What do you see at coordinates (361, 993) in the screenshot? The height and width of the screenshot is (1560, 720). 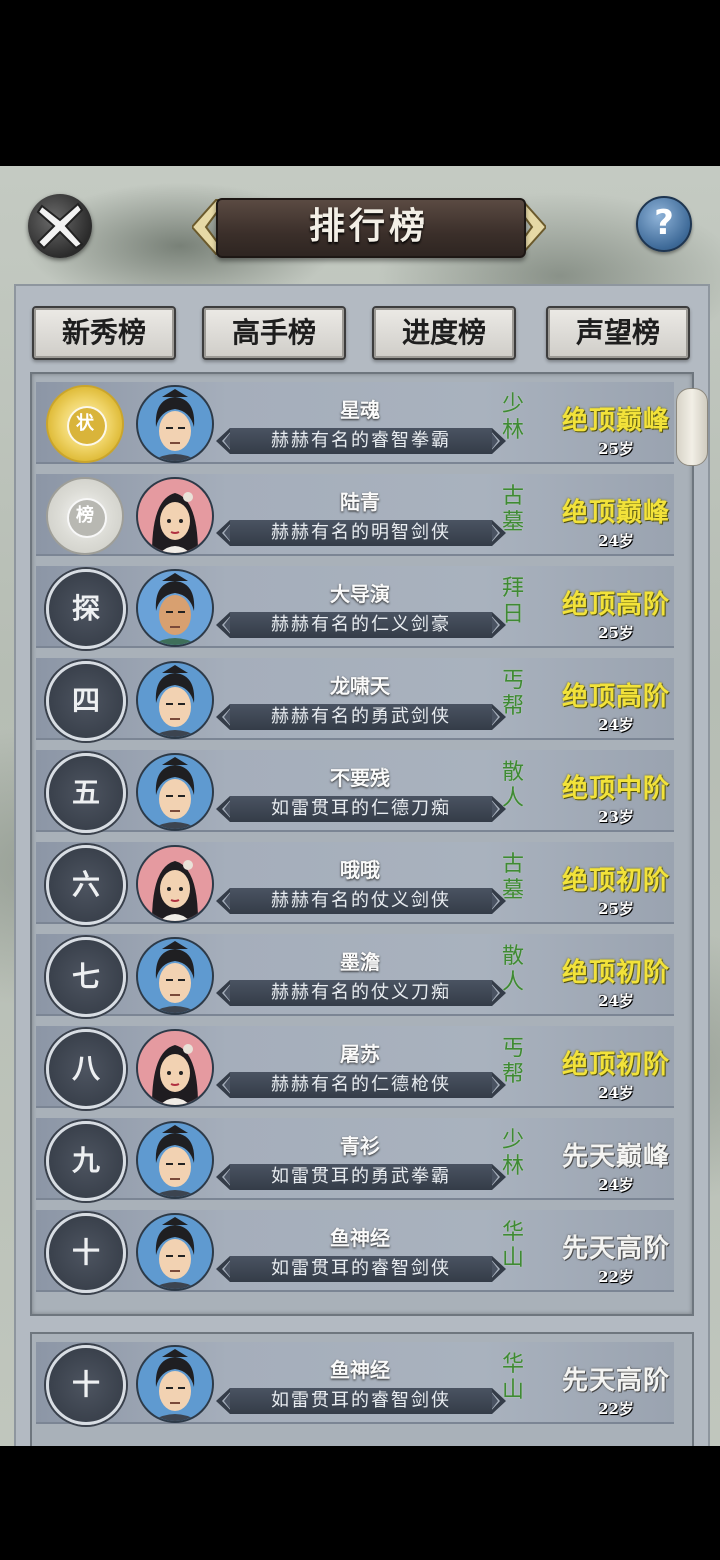 I see `player-title-ribbon: 赫赫有名的仗义刀痴` at bounding box center [361, 993].